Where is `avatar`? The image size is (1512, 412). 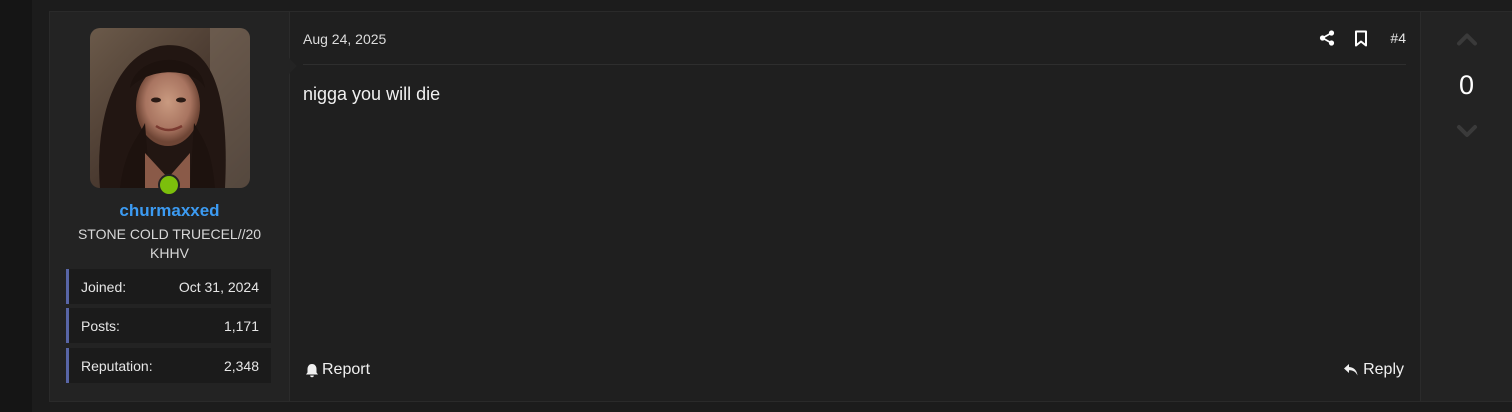 avatar is located at coordinates (170, 108).